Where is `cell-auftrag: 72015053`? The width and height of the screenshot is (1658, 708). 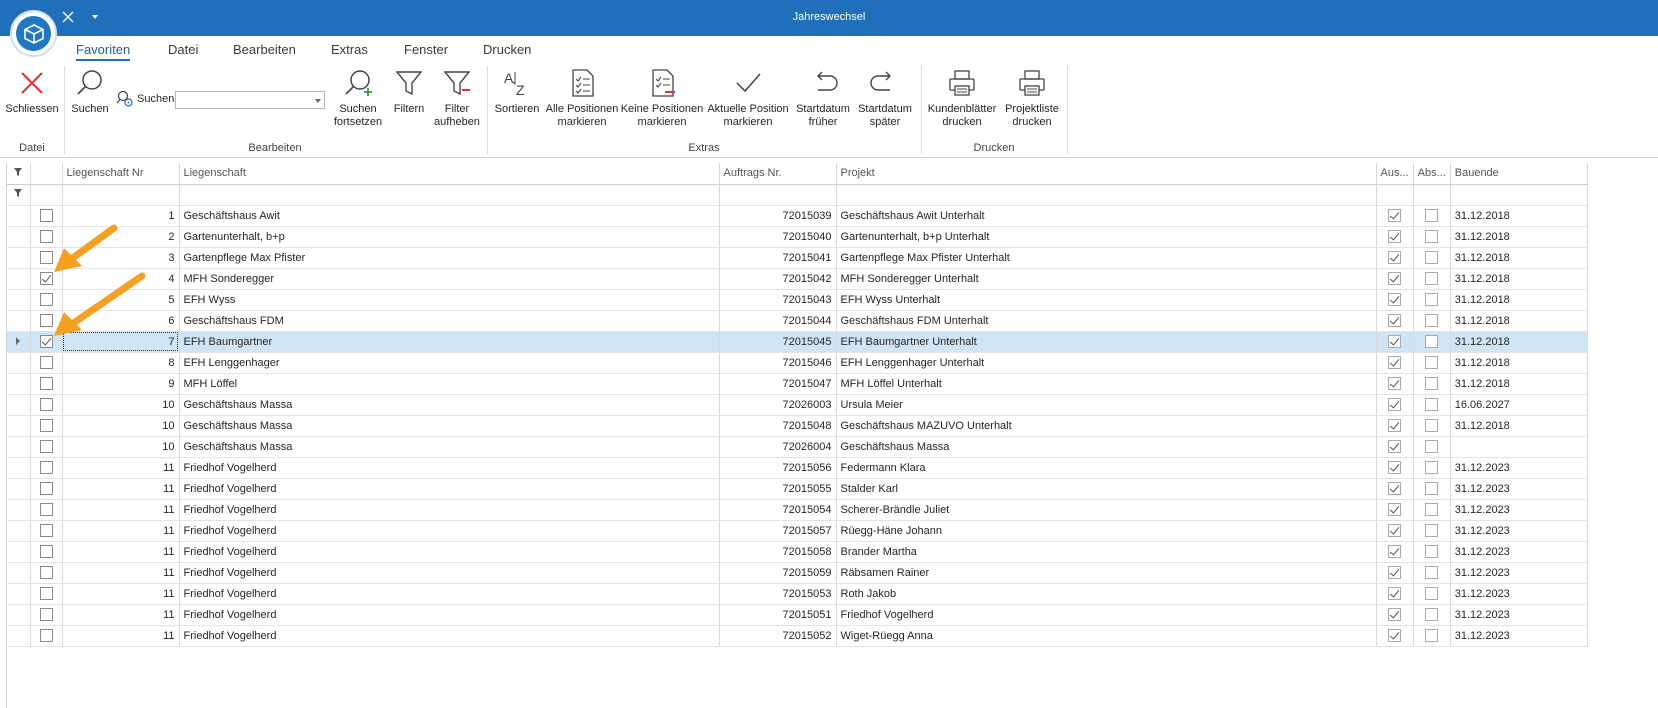 cell-auftrag: 72015053 is located at coordinates (778, 594).